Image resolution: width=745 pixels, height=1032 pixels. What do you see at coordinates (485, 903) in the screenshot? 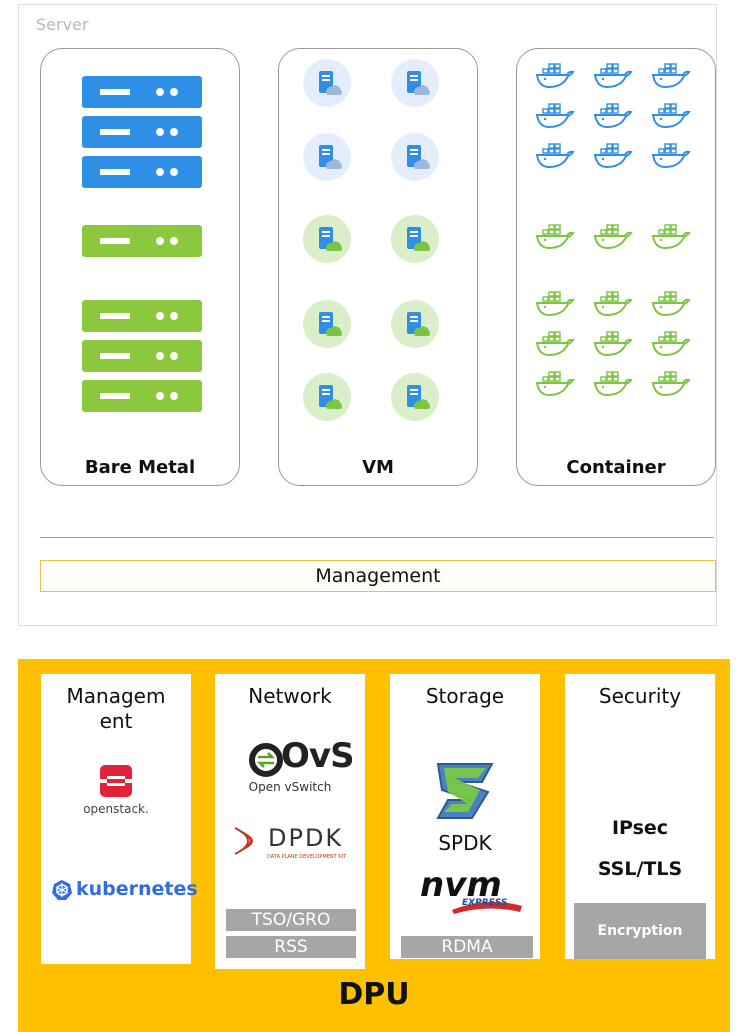
I see `nvme-subtext: EXPRESS` at bounding box center [485, 903].